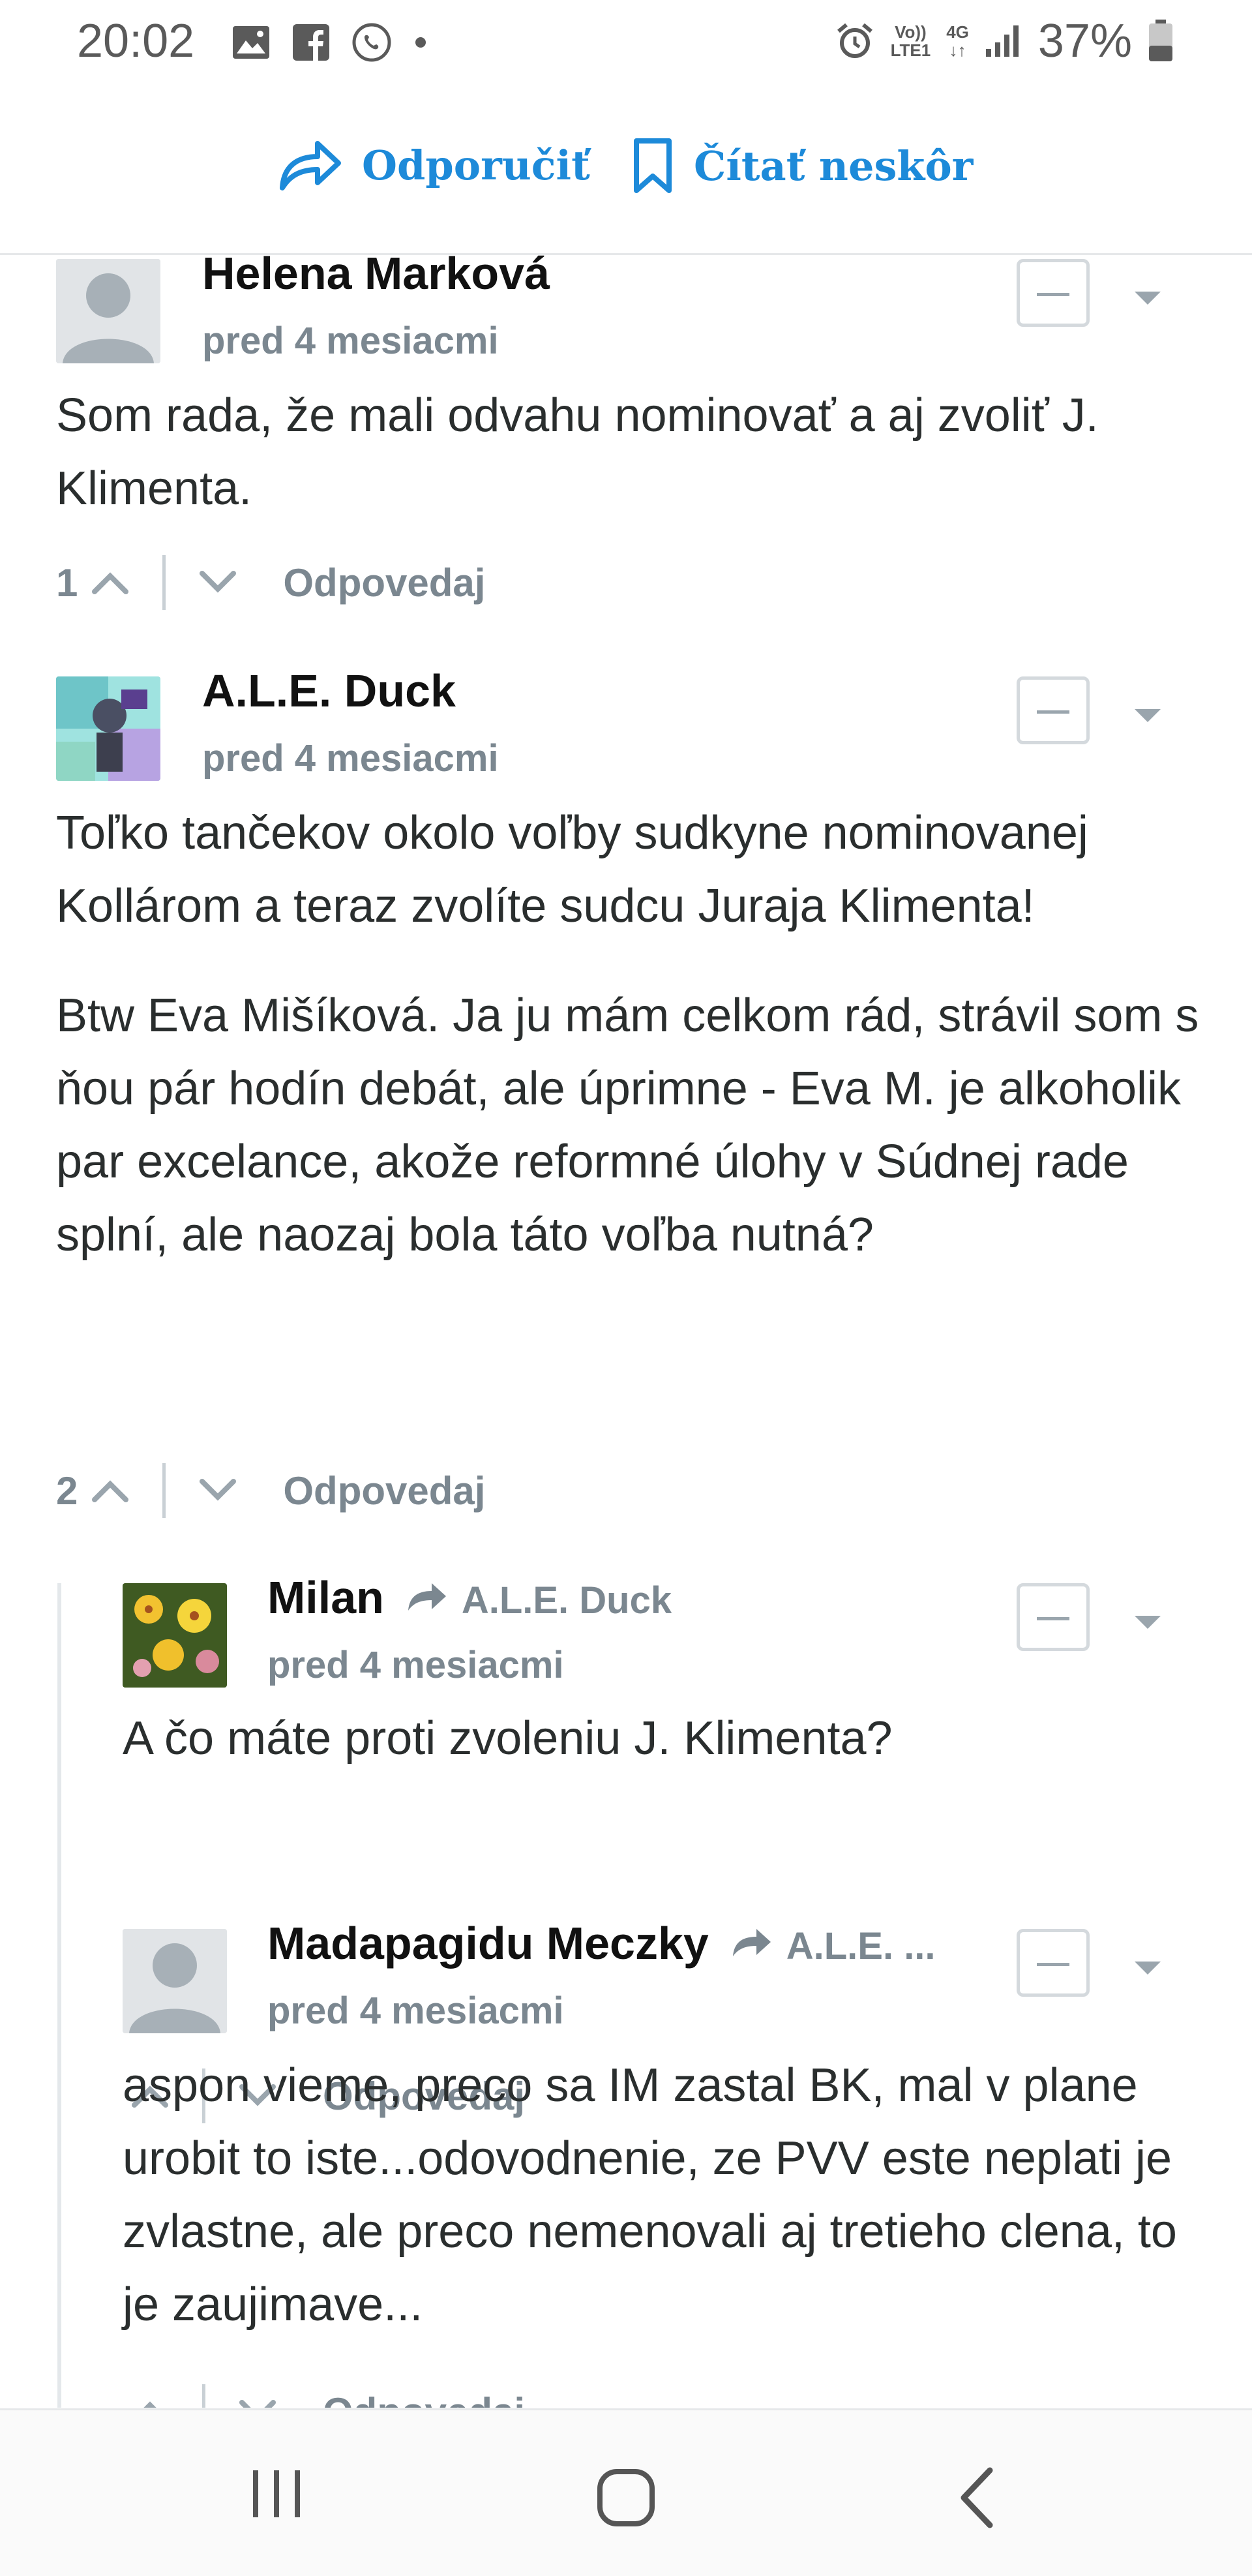  I want to click on network-type-indicator: 4G ↓↑, so click(957, 41).